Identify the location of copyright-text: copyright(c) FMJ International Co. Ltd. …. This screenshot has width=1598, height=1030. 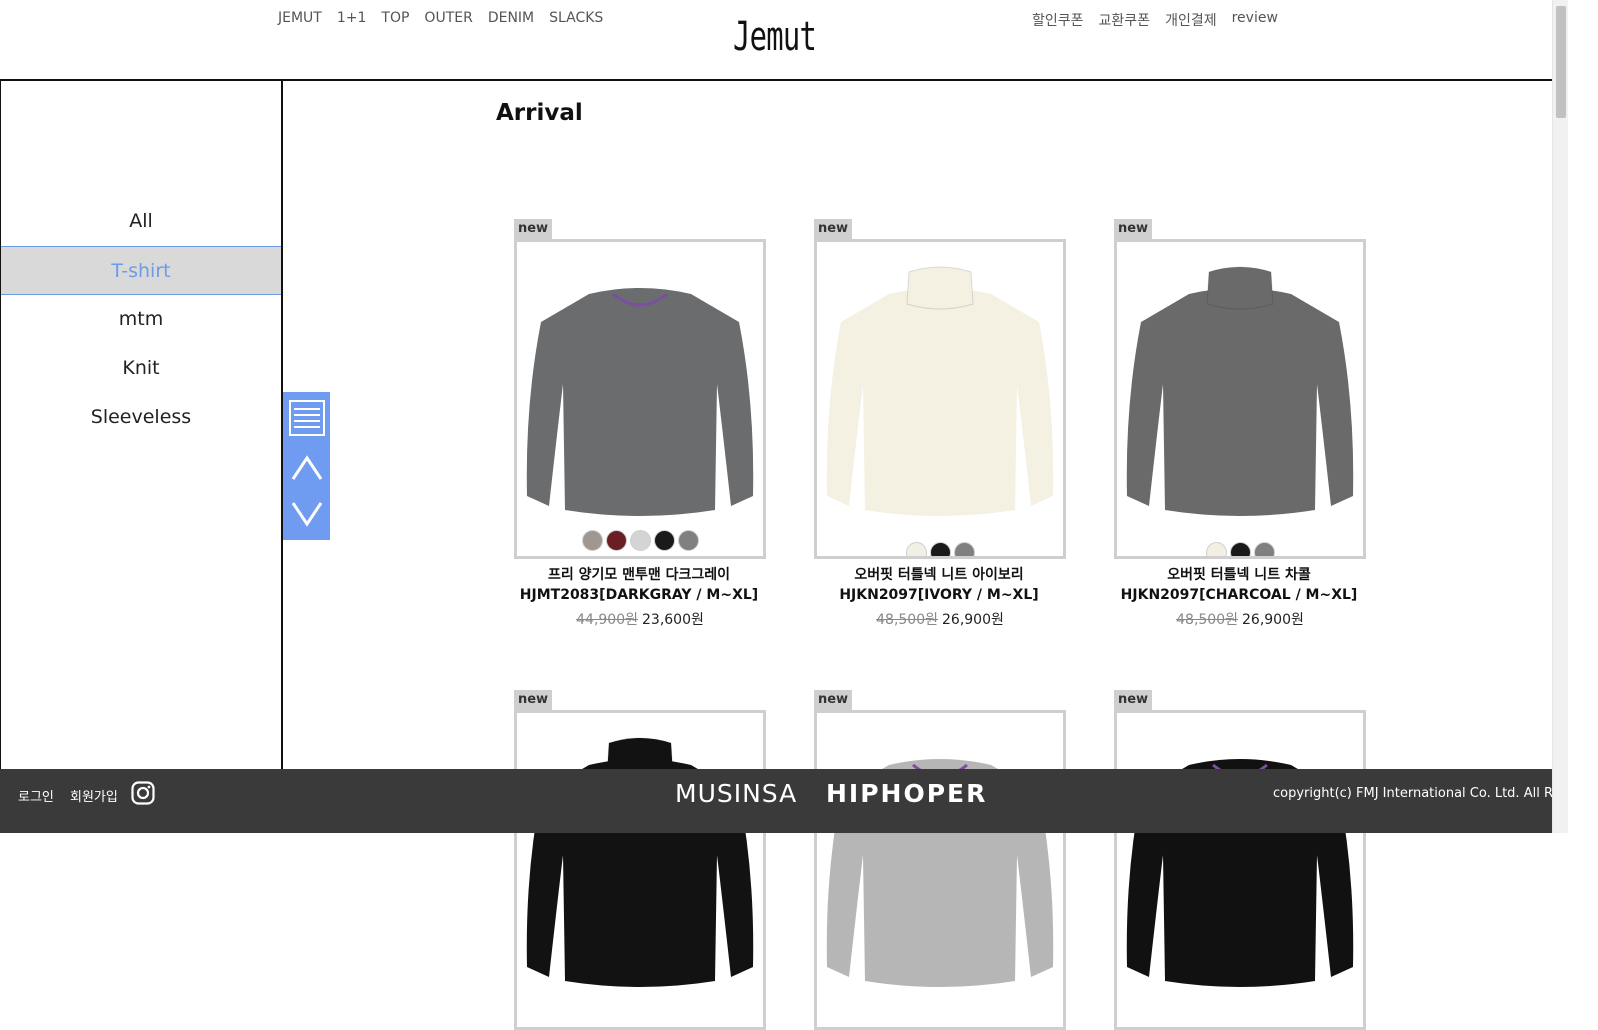
(1412, 793).